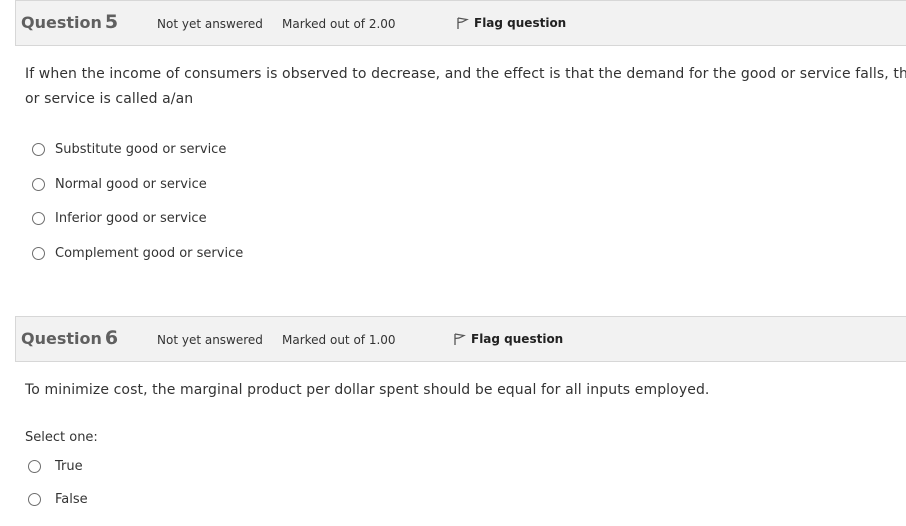 This screenshot has height=526, width=906. I want to click on question-number: 6, so click(111, 338).